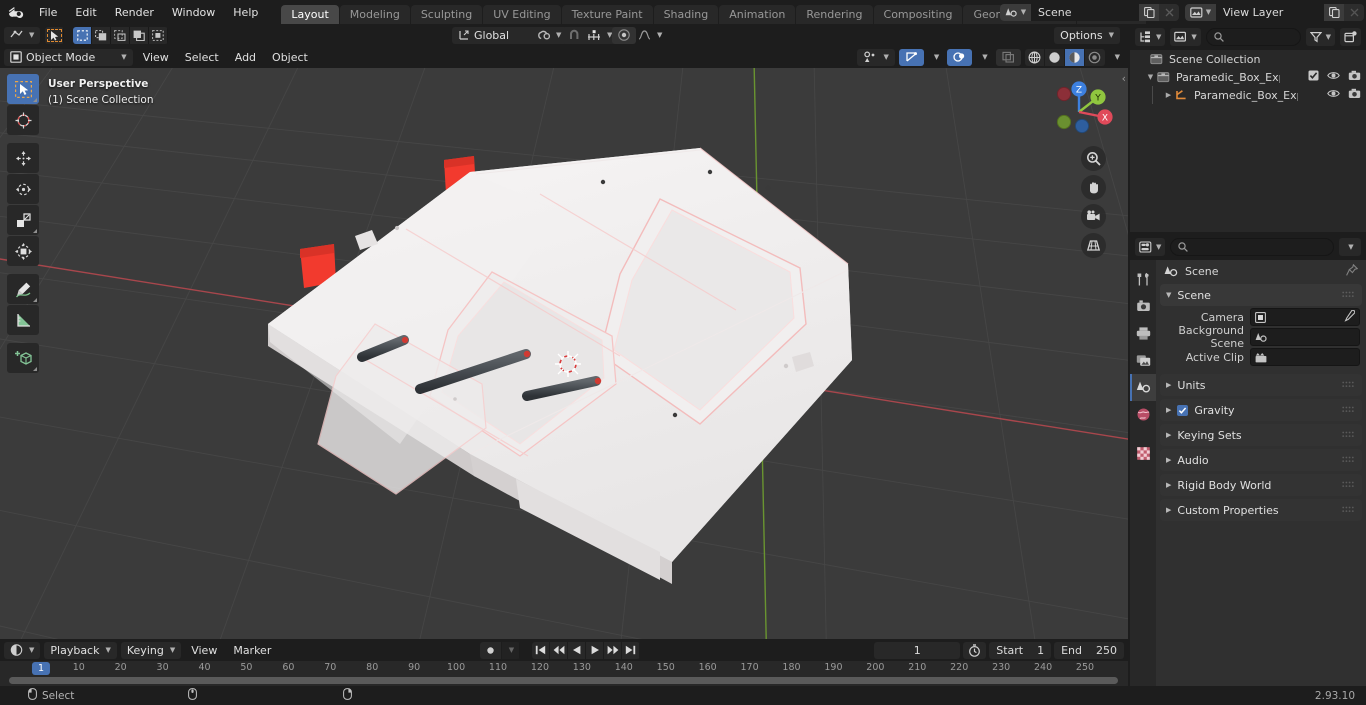  Describe the element at coordinates (589, 35) in the screenshot. I see `snap-settings-group: ▼` at that location.